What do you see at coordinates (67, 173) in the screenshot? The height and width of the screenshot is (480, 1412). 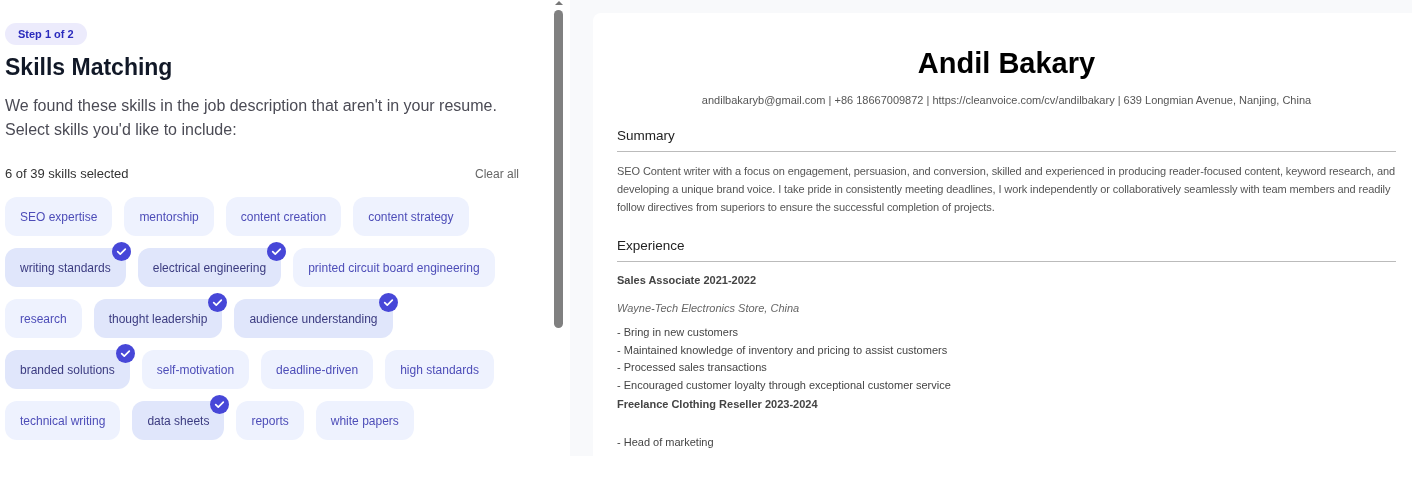 I see `selection-count: 6 of 39 skills selected` at bounding box center [67, 173].